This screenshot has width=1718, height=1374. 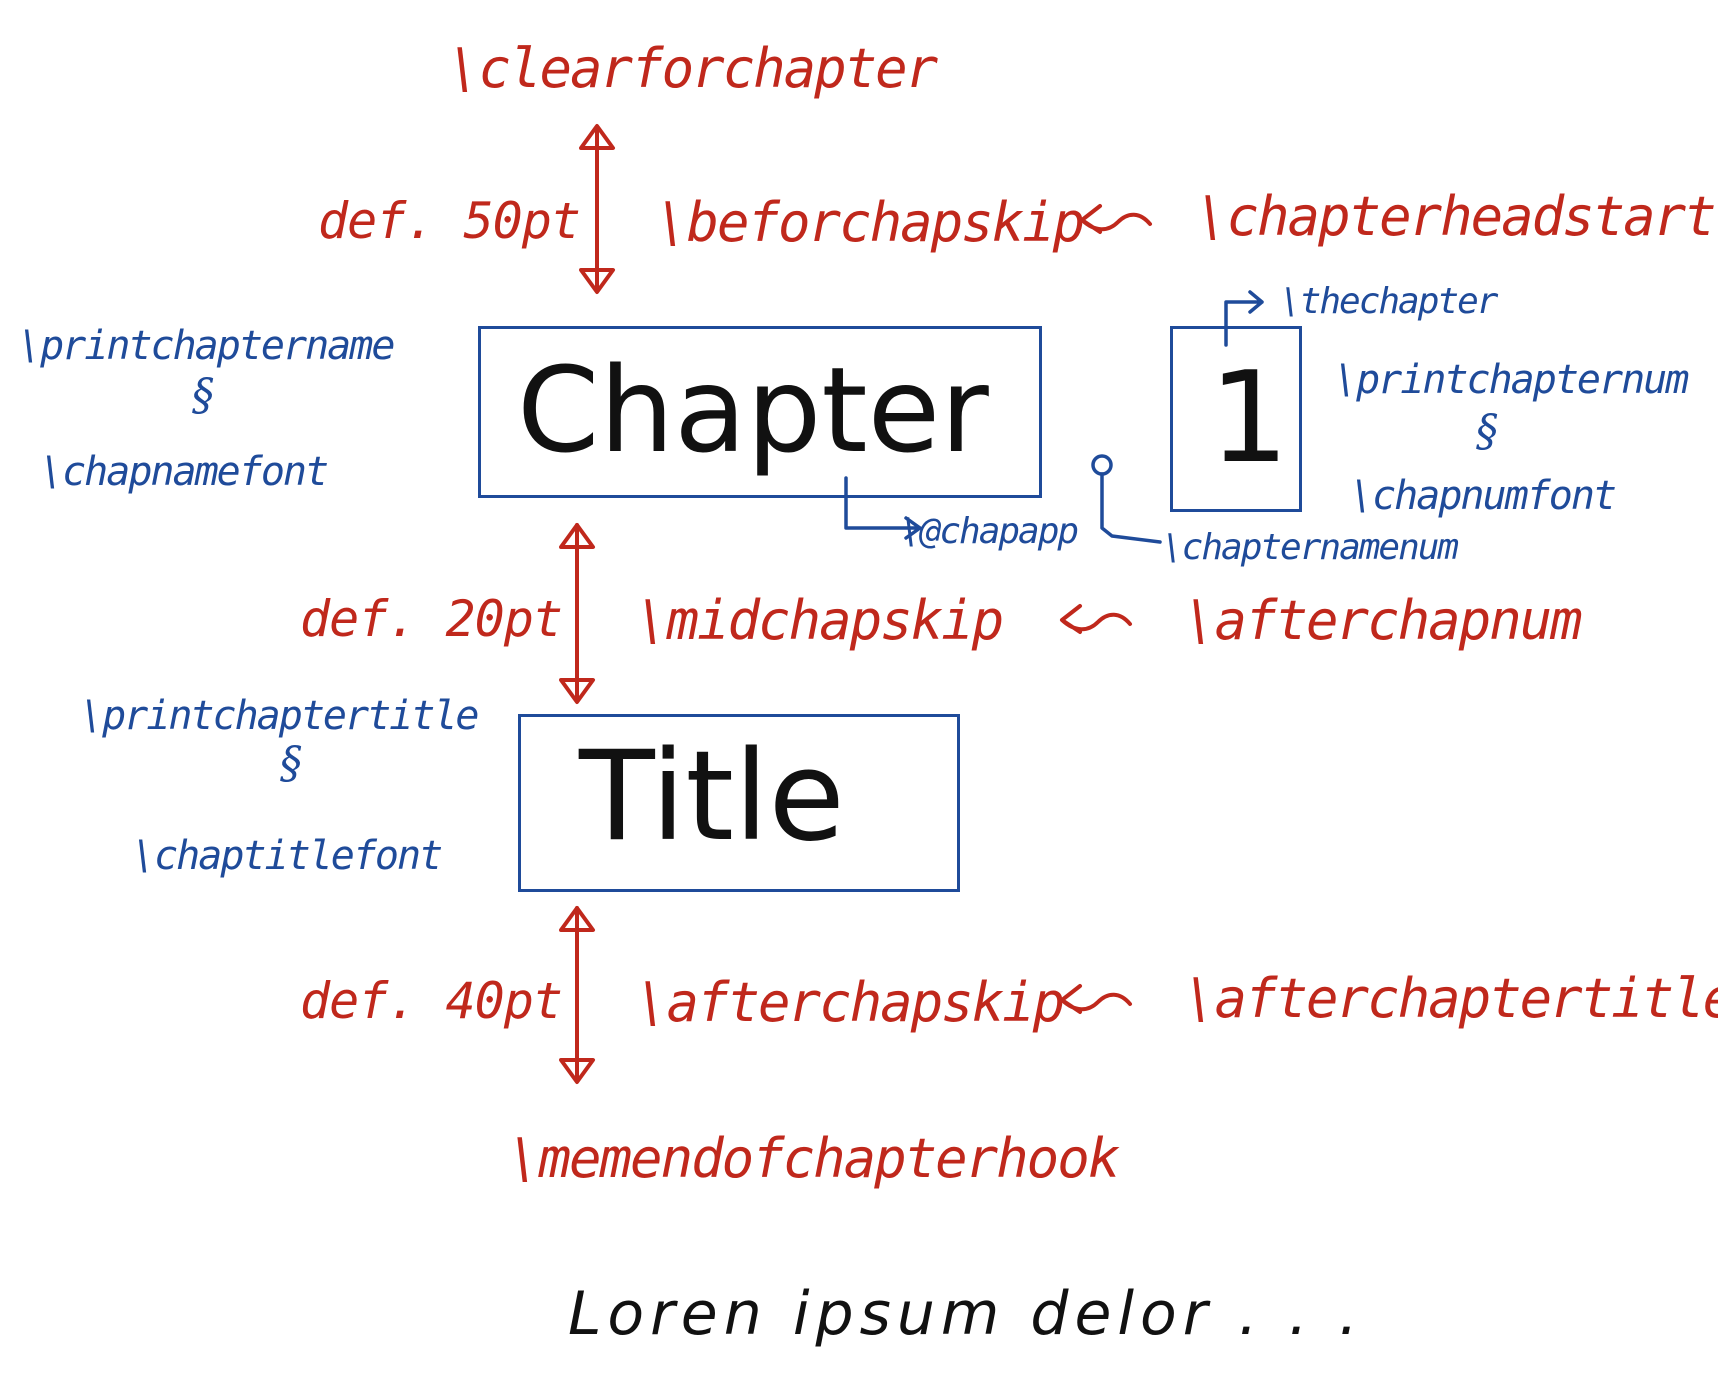 I want to click on printchaptername-label: \printchaptername, so click(x=206, y=346).